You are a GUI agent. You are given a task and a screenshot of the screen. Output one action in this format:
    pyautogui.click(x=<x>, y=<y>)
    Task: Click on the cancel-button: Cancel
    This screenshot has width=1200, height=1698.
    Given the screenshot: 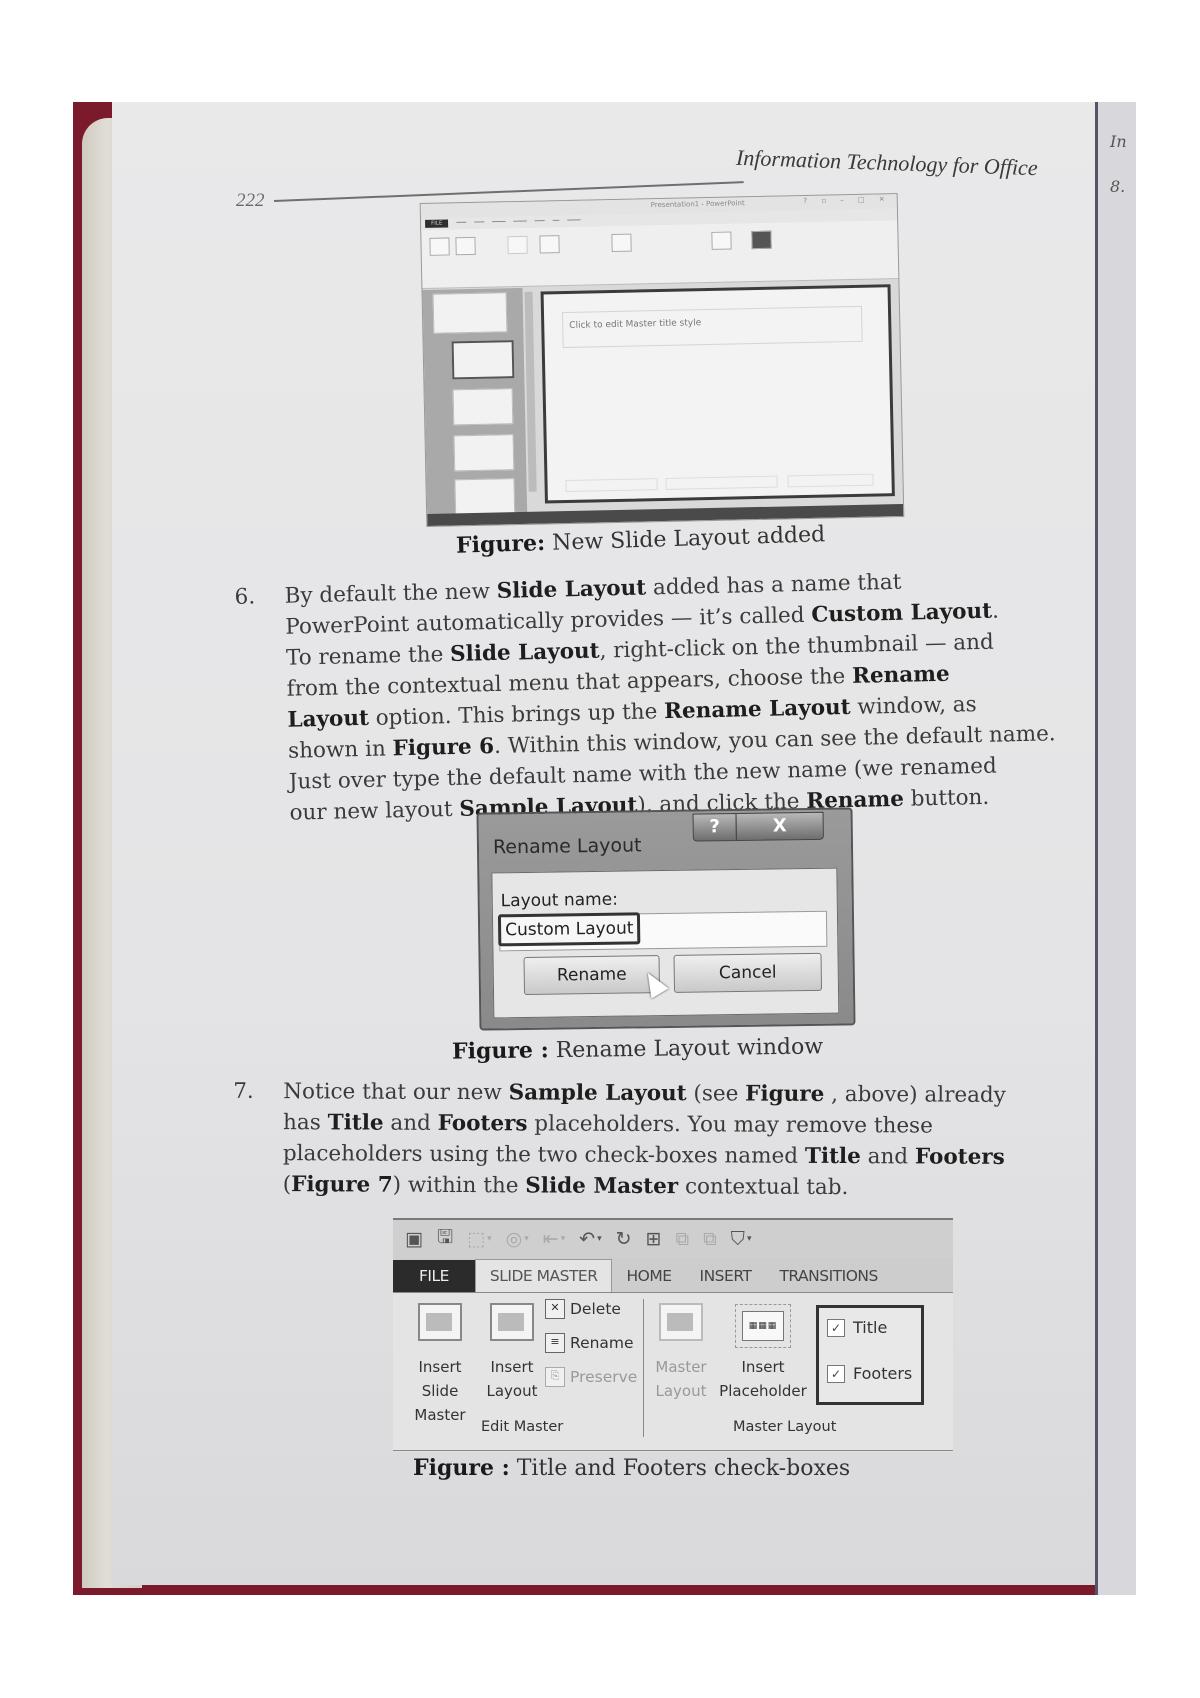 What is the action you would take?
    pyautogui.click(x=748, y=972)
    